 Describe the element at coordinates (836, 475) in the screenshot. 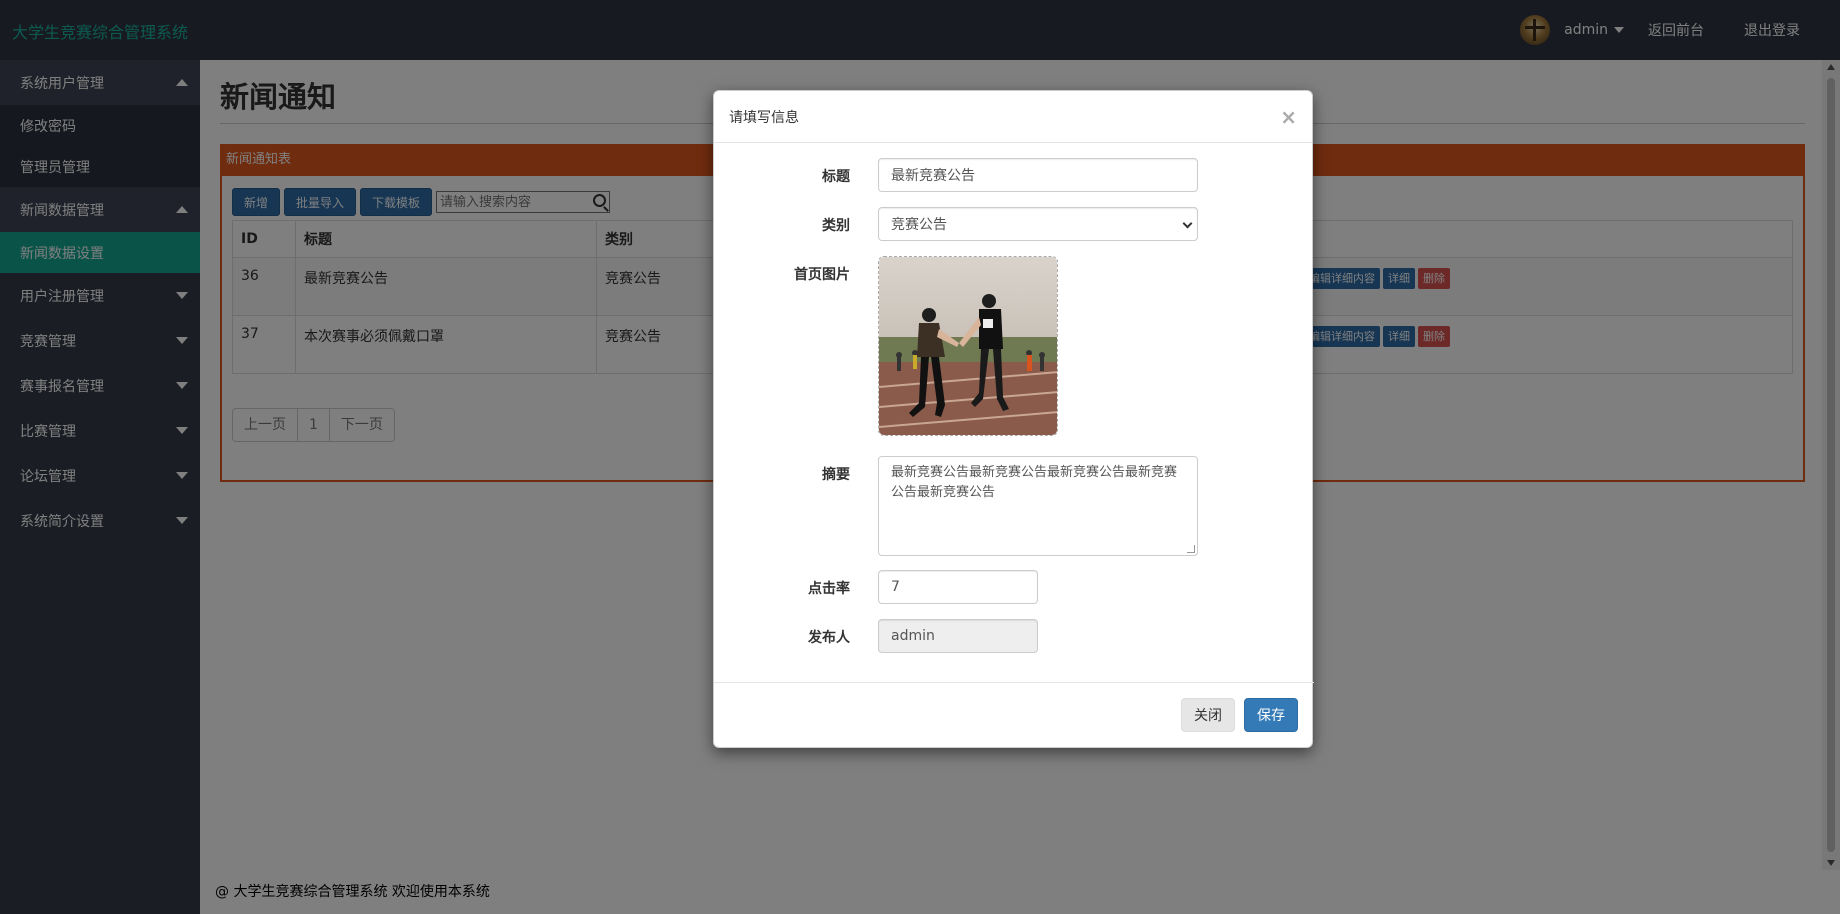

I see `summary-label: 摘要` at that location.